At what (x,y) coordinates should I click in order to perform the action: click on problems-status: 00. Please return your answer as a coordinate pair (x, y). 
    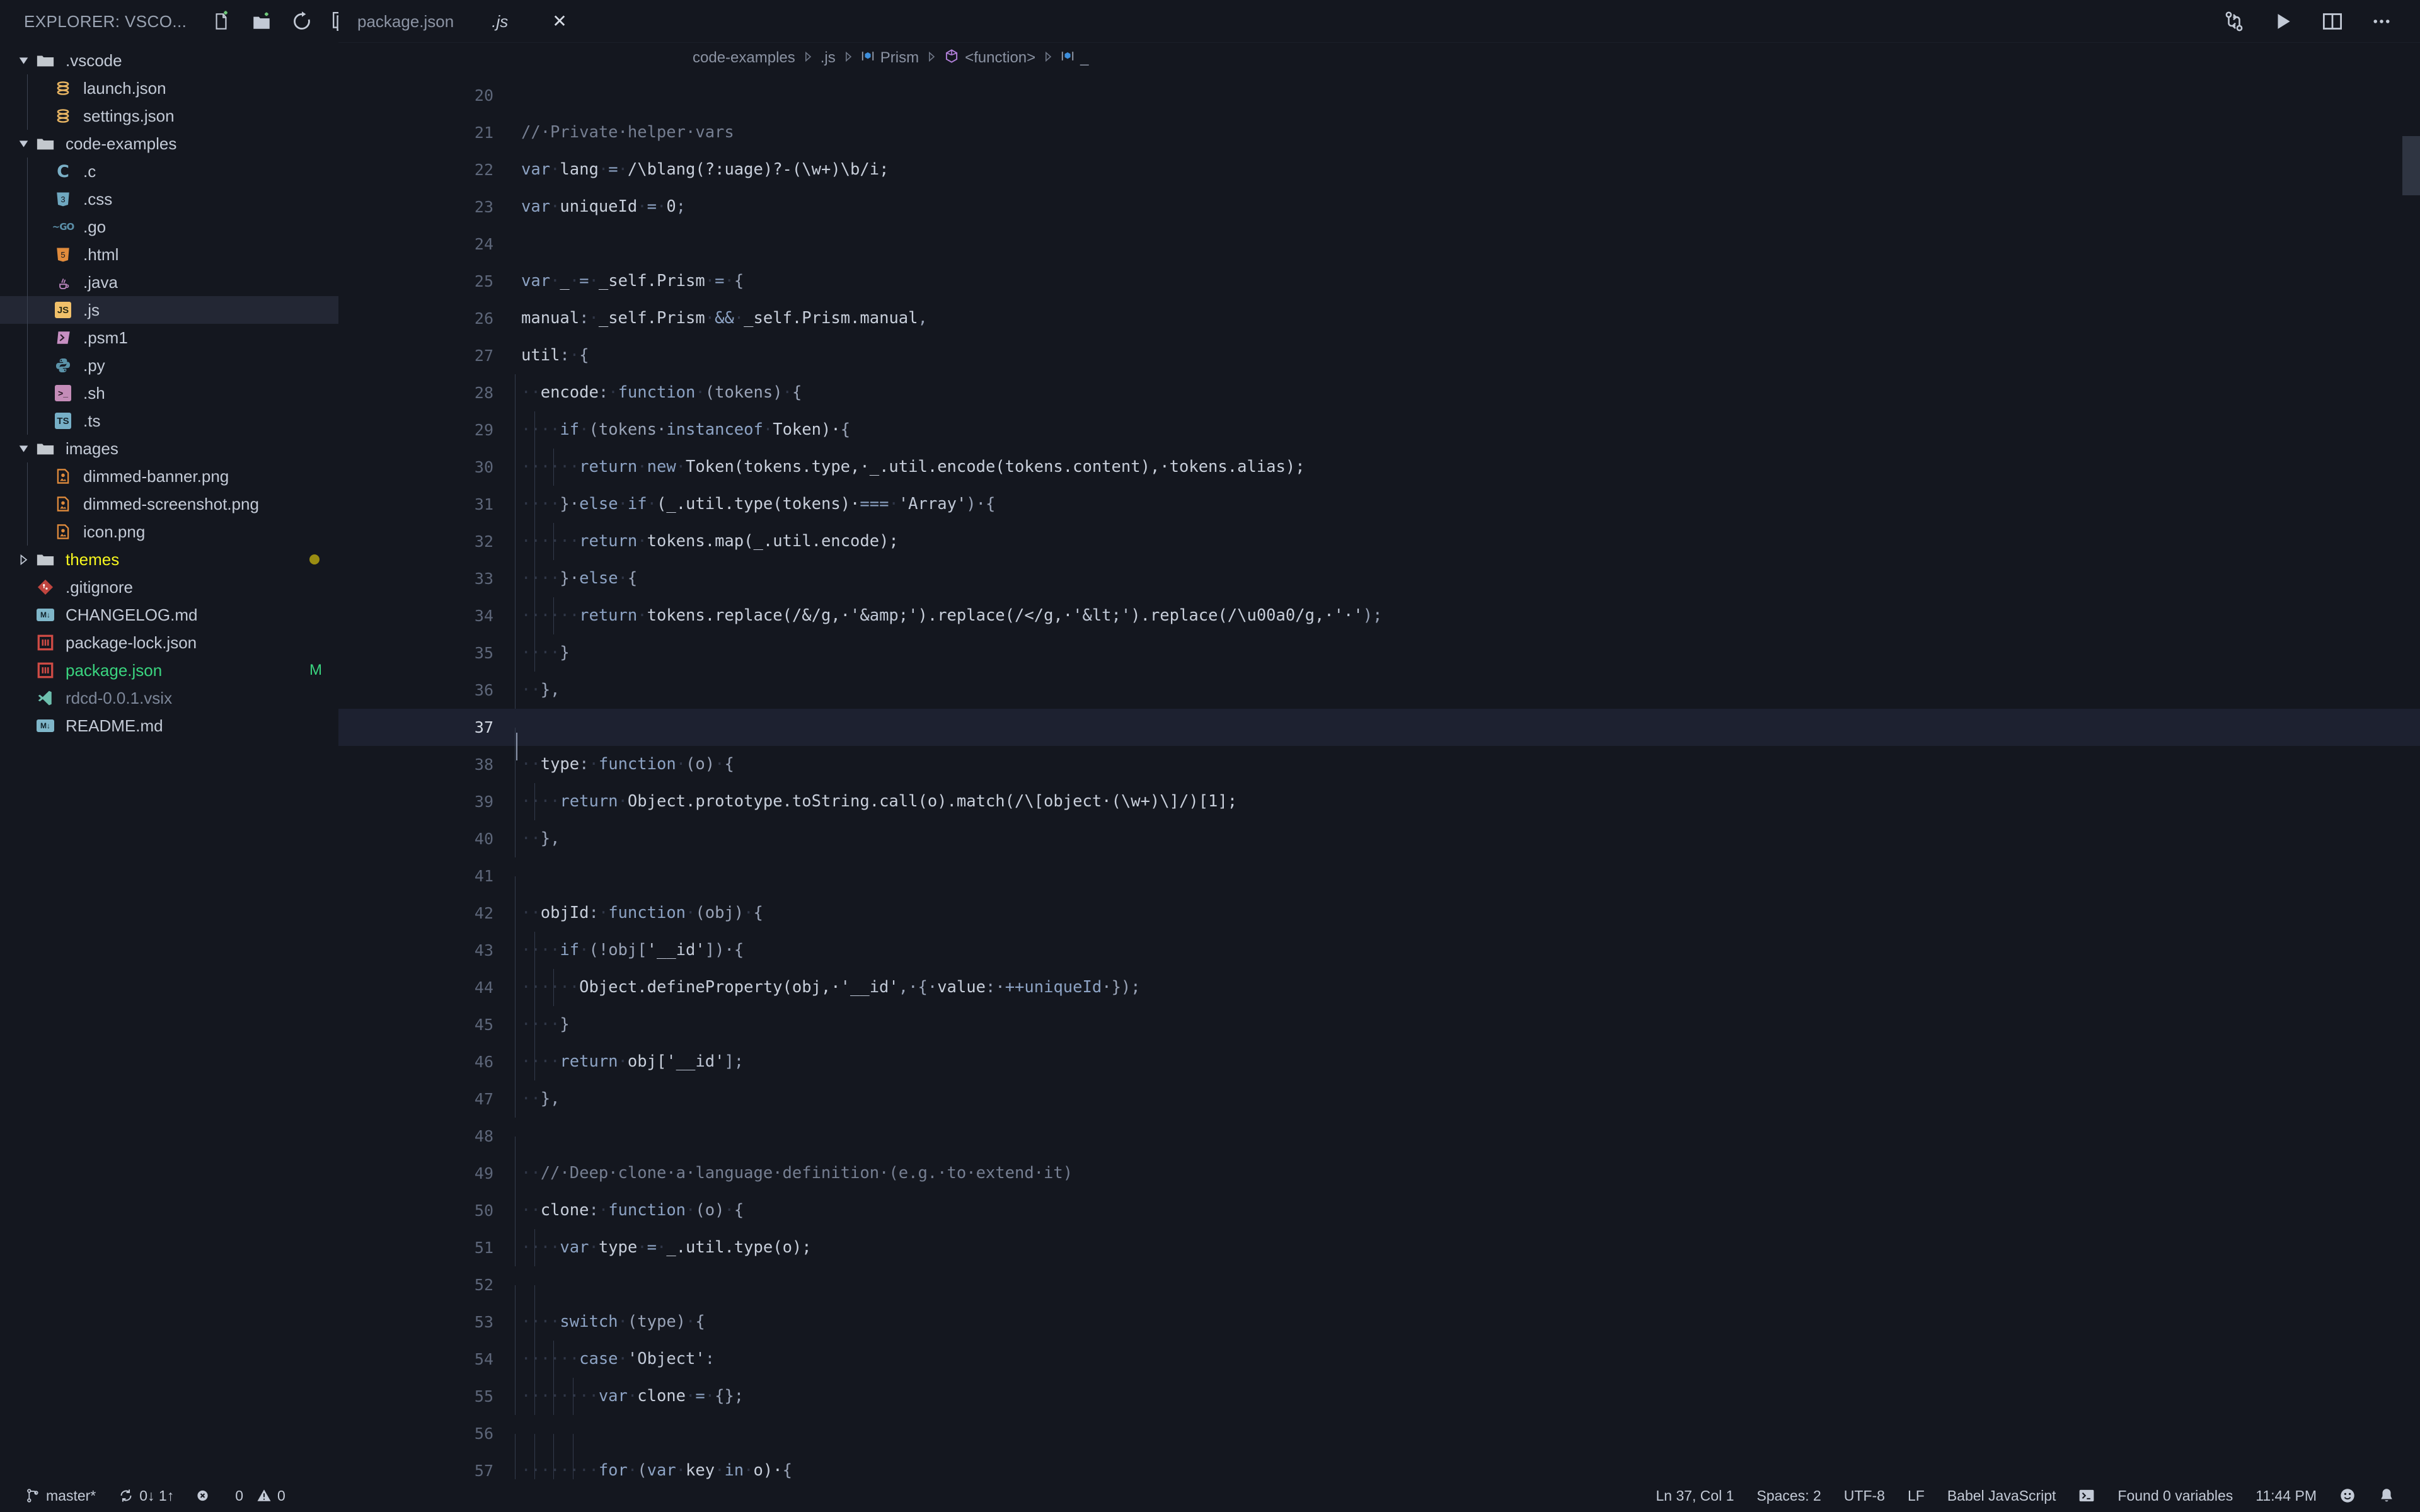
    Looking at the image, I should click on (241, 1495).